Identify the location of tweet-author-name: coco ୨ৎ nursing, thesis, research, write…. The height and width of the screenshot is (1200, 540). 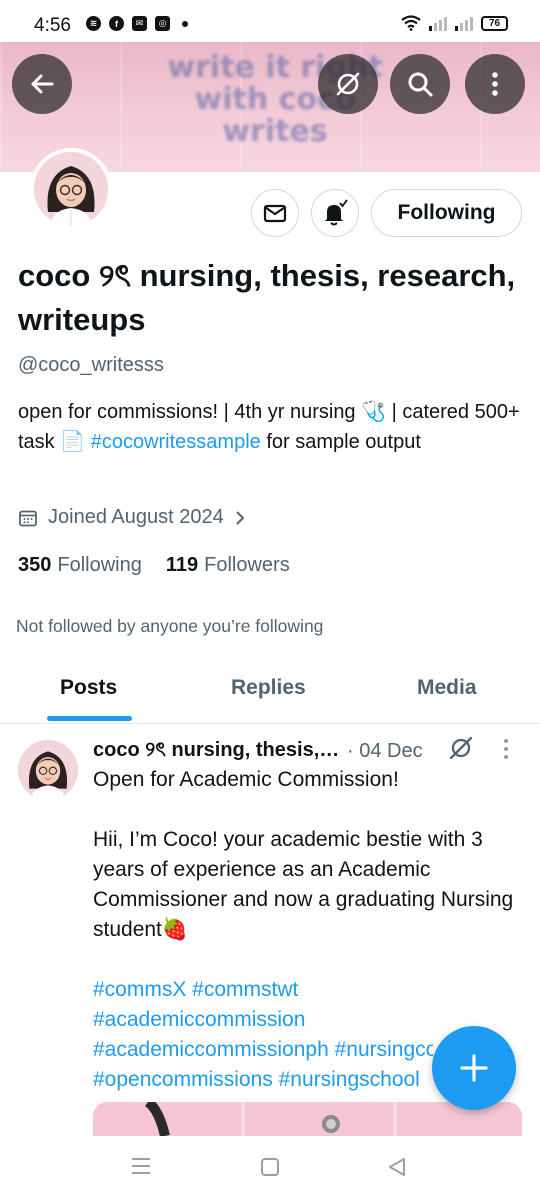
(217, 751).